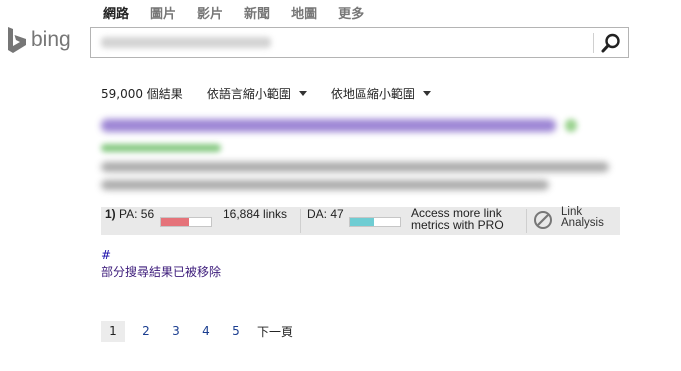  I want to click on domain-authority-value: DA: 47, so click(325, 214).